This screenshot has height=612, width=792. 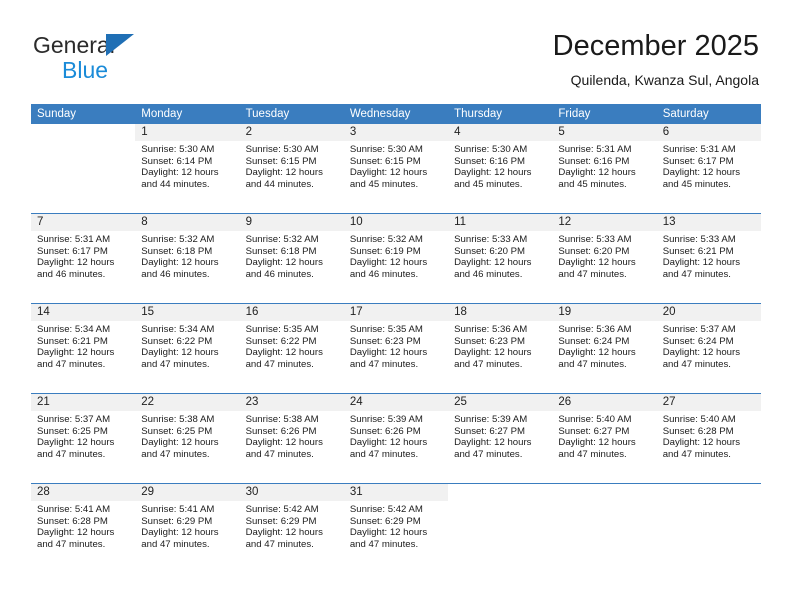 I want to click on day-number: 6, so click(x=708, y=132).